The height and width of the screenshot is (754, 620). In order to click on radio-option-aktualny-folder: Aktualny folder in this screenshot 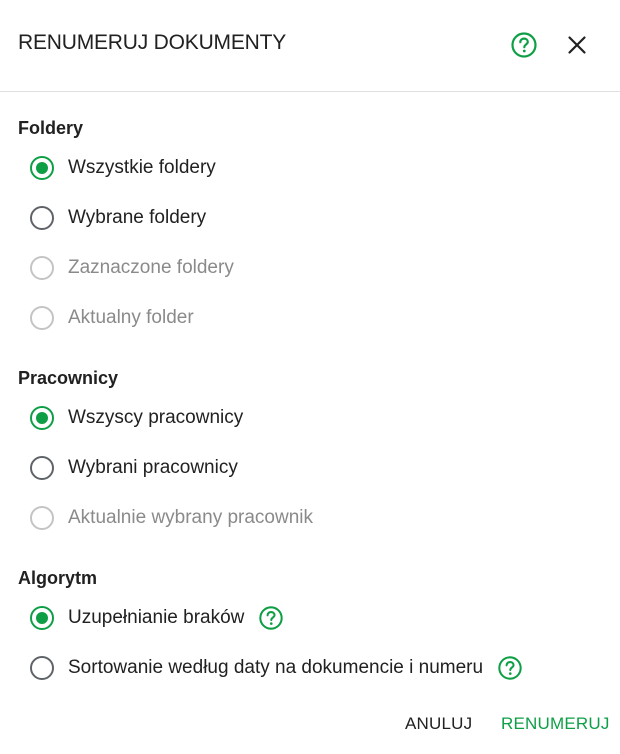, I will do `click(112, 318)`.